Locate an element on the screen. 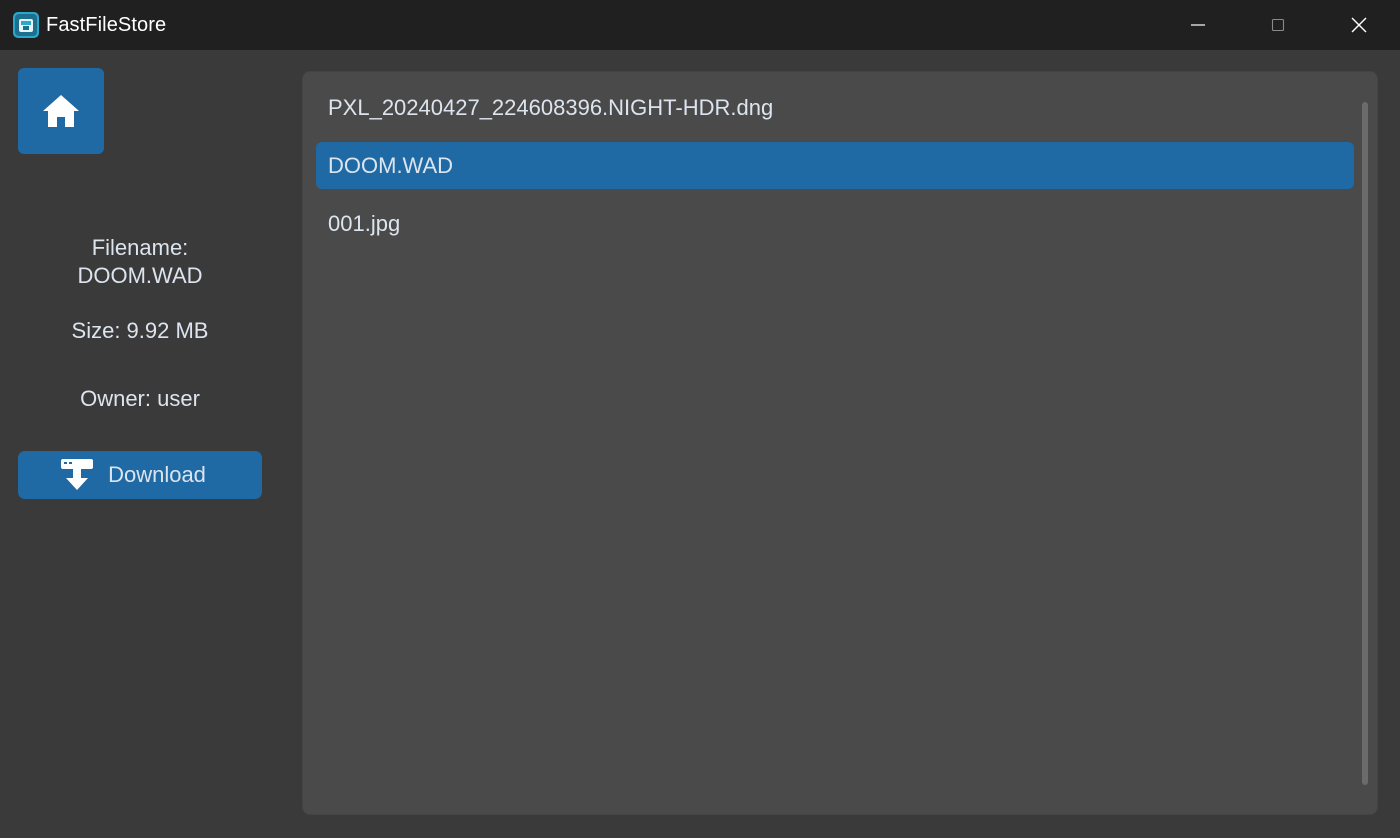 This screenshot has width=1400, height=838. home-button is located at coordinates (61, 111).